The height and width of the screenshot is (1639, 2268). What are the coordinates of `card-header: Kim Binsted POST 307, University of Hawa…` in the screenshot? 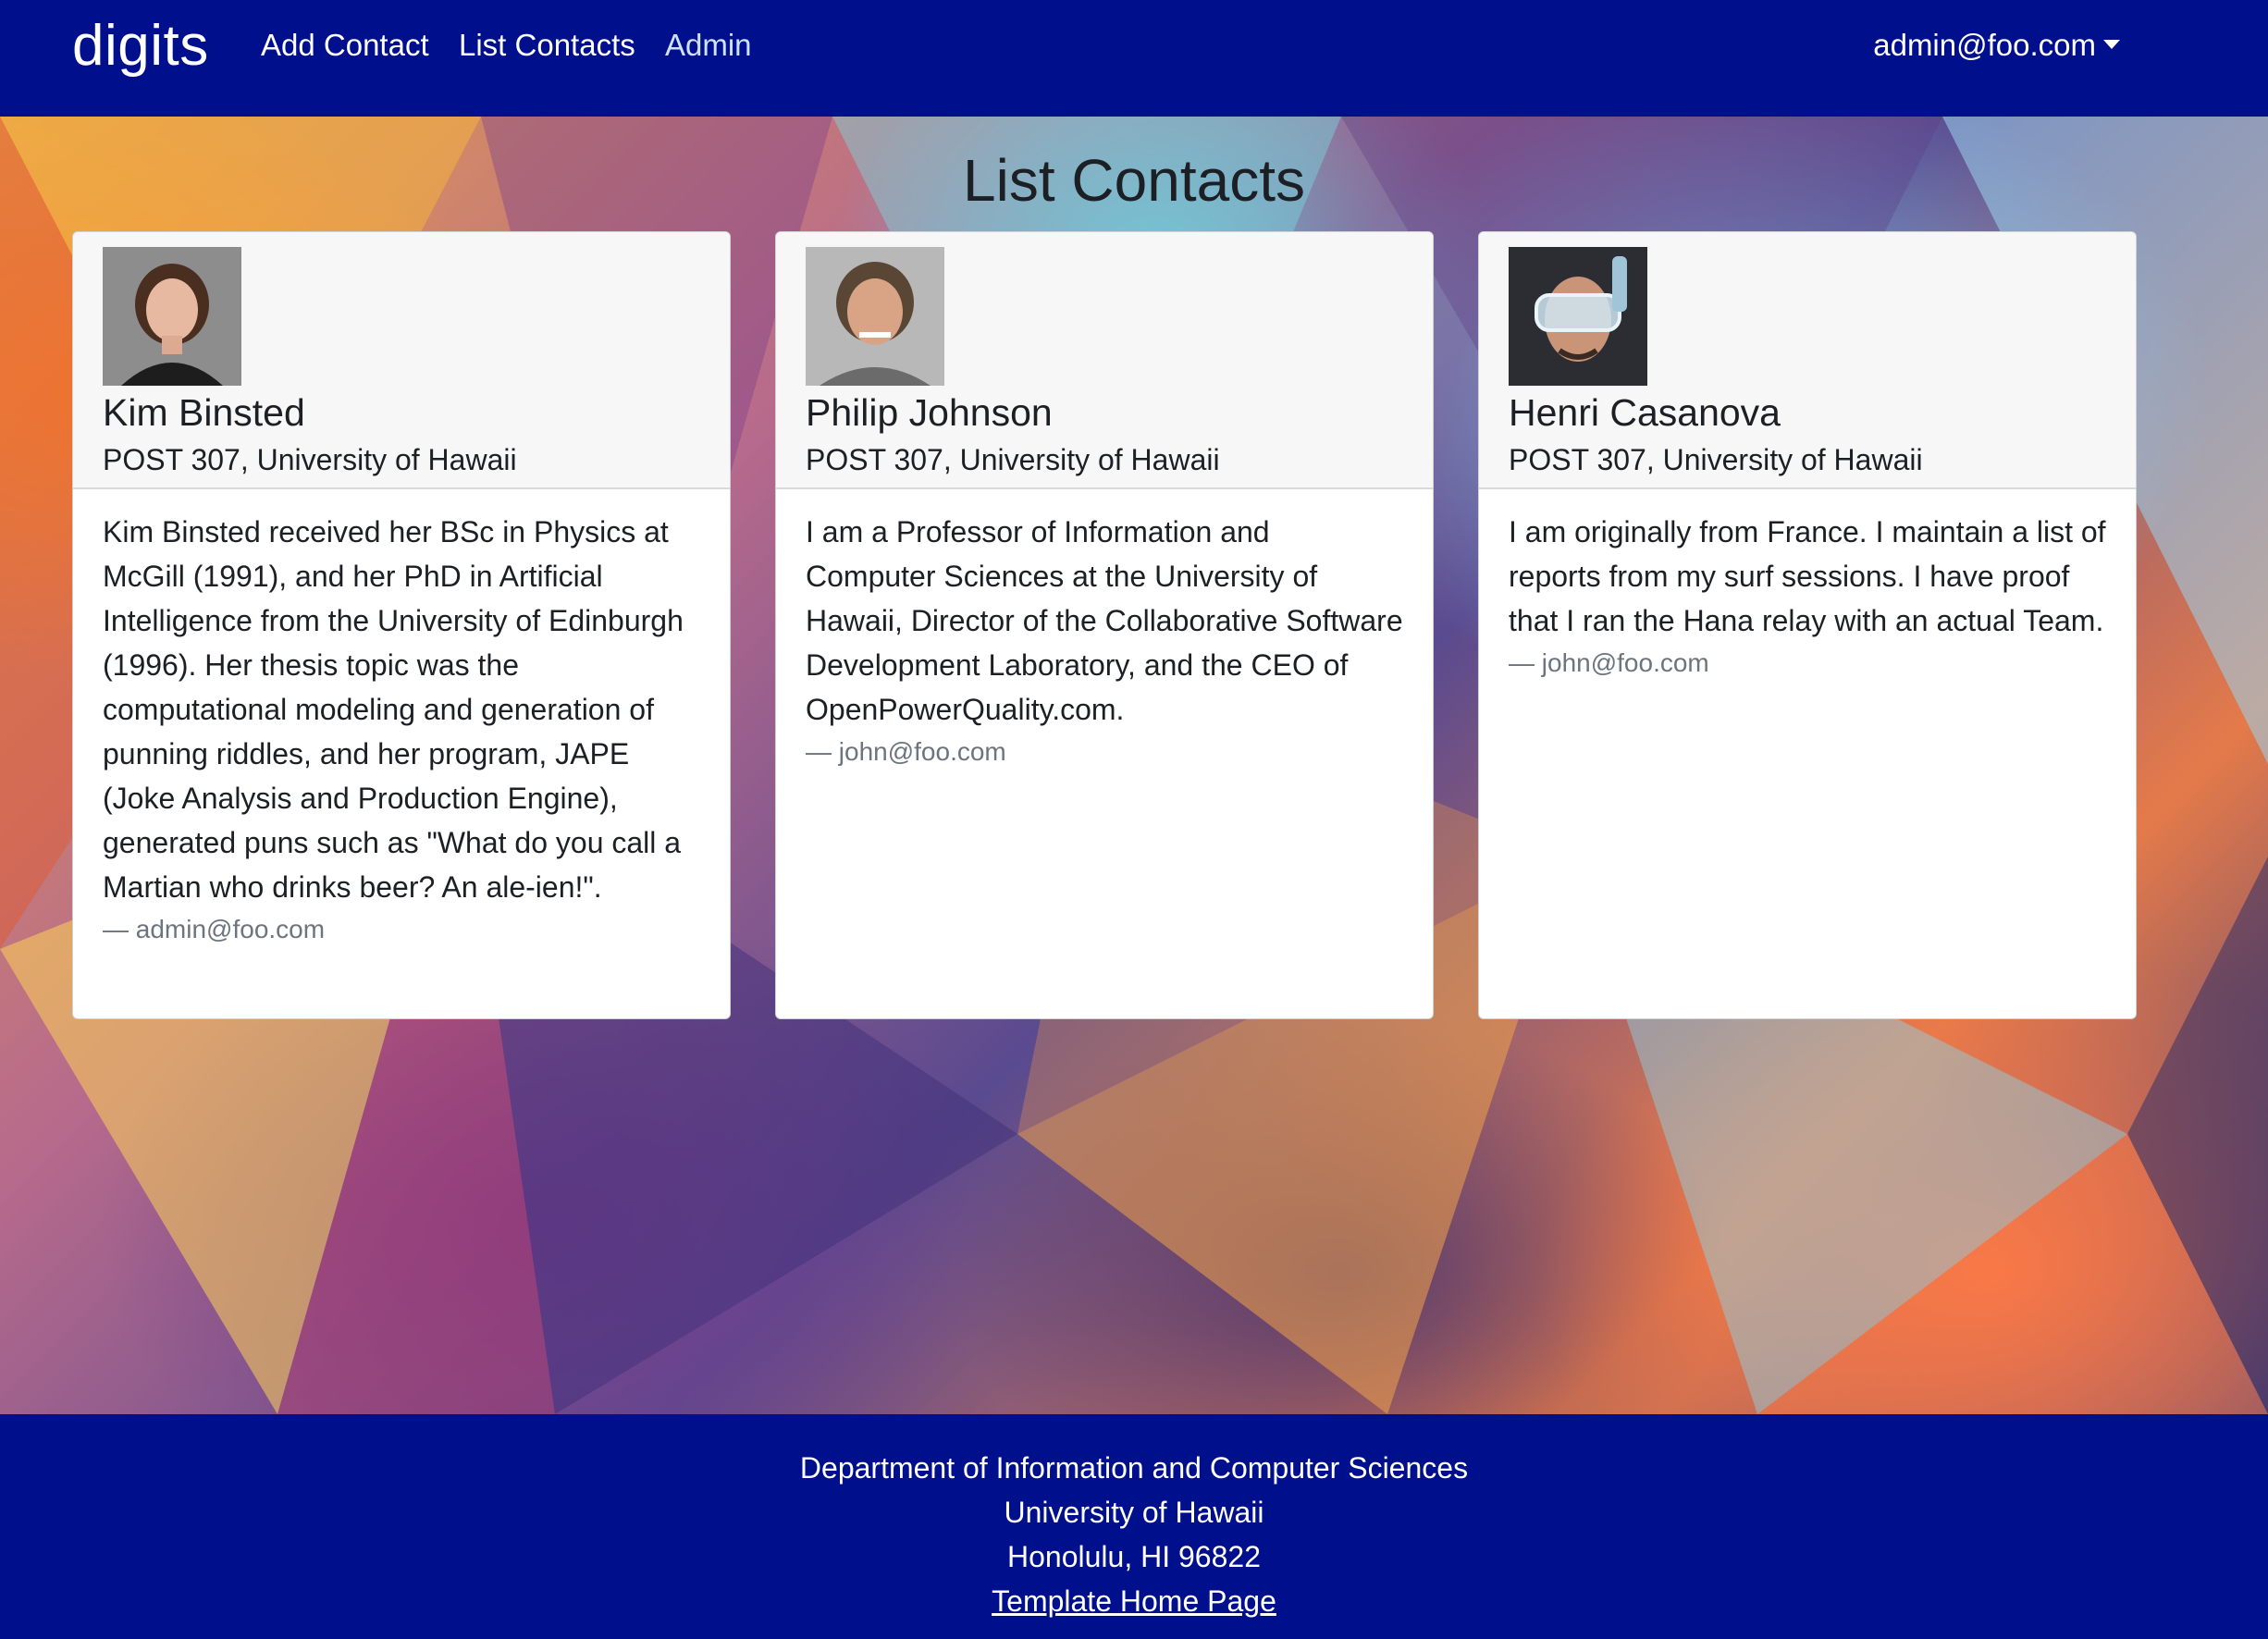 It's located at (401, 361).